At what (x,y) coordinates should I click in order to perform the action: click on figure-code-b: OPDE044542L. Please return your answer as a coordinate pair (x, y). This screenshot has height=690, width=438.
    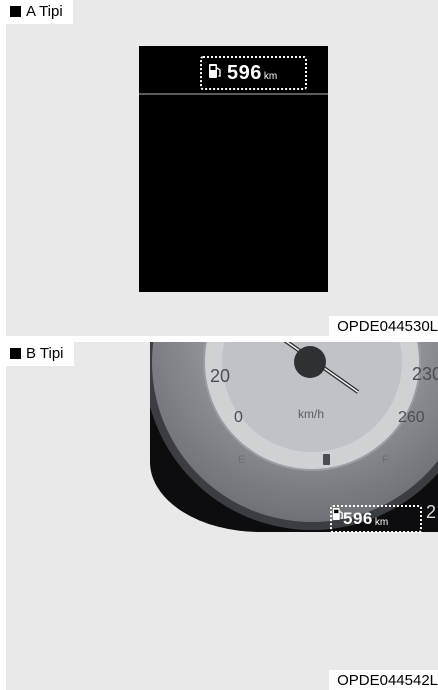
    Looking at the image, I should click on (383, 680).